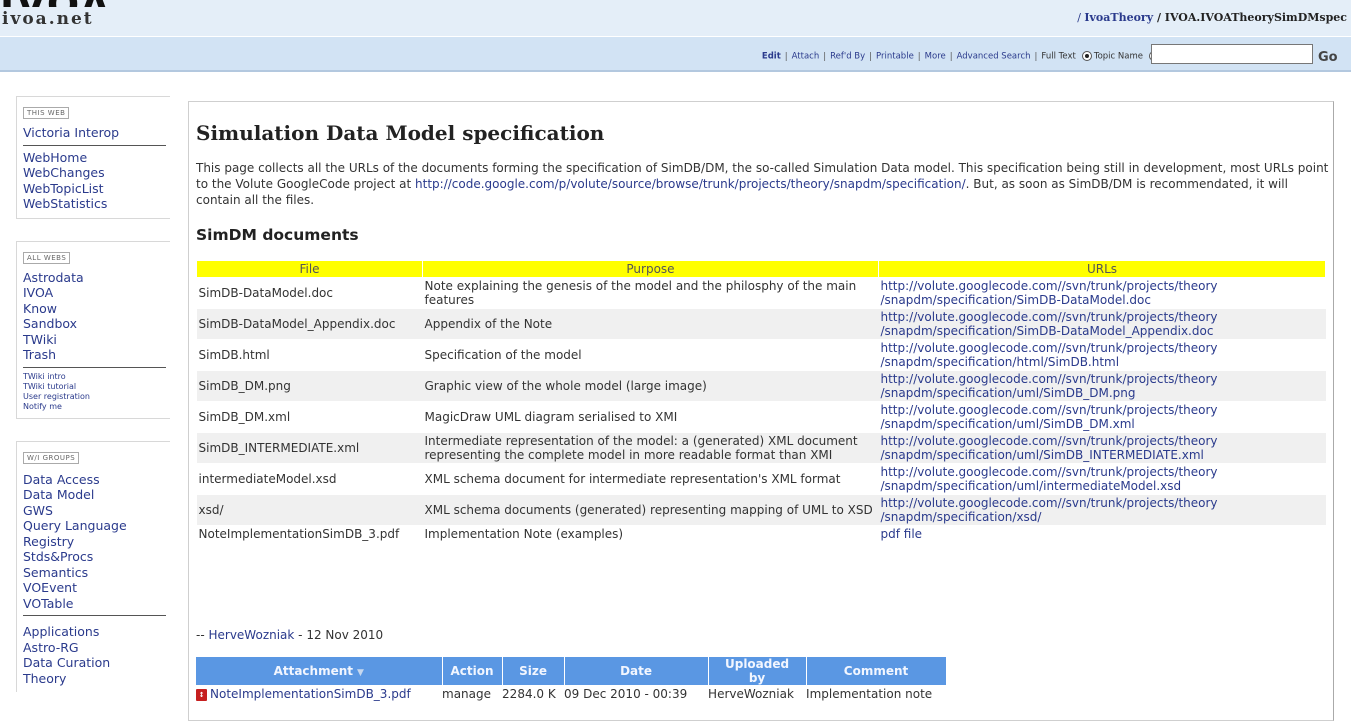 This screenshot has width=1351, height=721. Describe the element at coordinates (96, 511) in the screenshot. I see `sidebar-item-gws: GWS` at that location.